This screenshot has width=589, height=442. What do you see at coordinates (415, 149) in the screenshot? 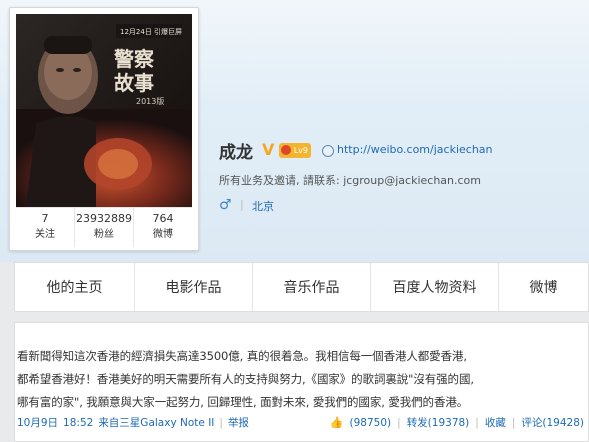
I see `profile-url-link: http://weibo.com/jackiechan` at bounding box center [415, 149].